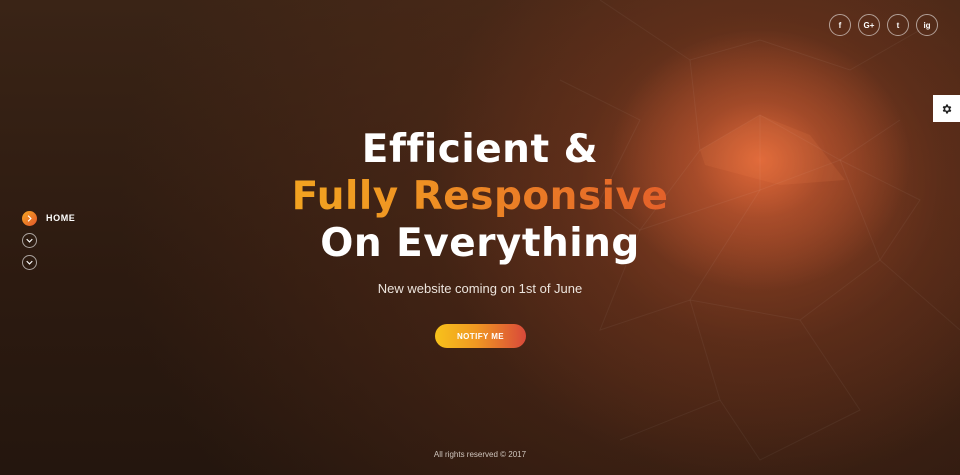 The height and width of the screenshot is (475, 960). What do you see at coordinates (883, 25) in the screenshot?
I see `social-links: f G+ t ig` at bounding box center [883, 25].